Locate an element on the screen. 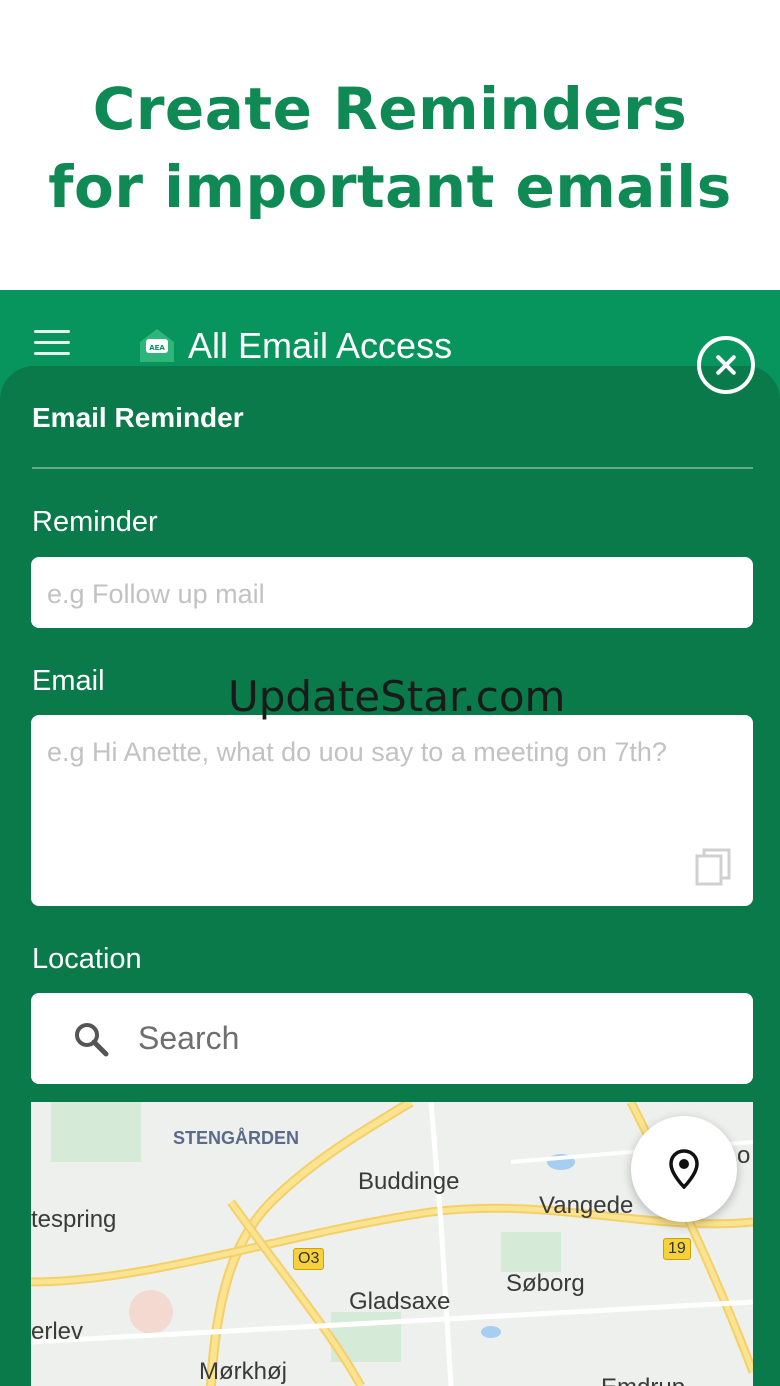 This screenshot has width=780, height=1386. close-icon is located at coordinates (726, 365).